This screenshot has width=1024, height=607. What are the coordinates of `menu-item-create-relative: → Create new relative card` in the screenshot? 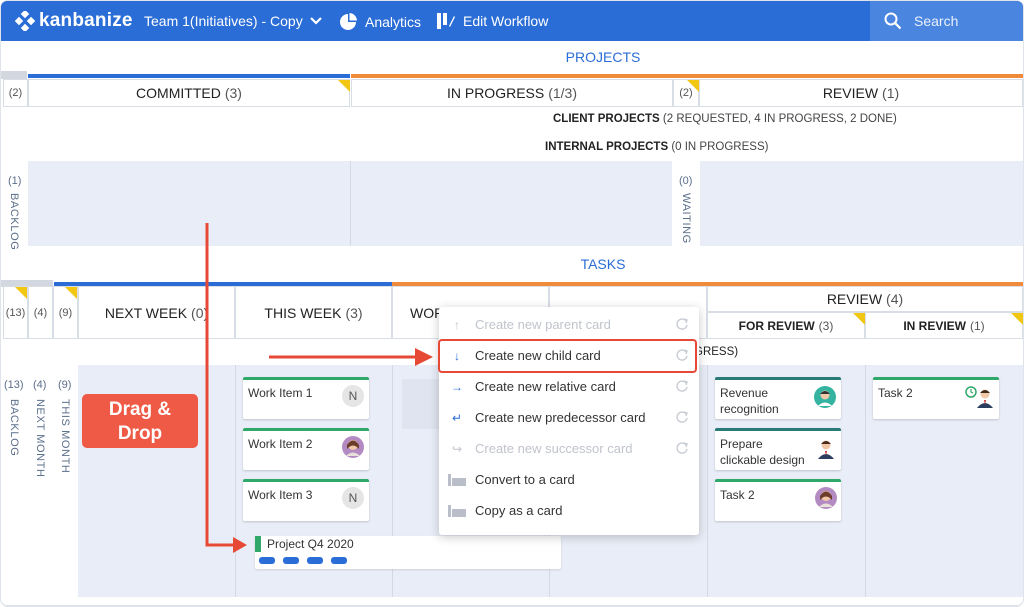 It's located at (569, 386).